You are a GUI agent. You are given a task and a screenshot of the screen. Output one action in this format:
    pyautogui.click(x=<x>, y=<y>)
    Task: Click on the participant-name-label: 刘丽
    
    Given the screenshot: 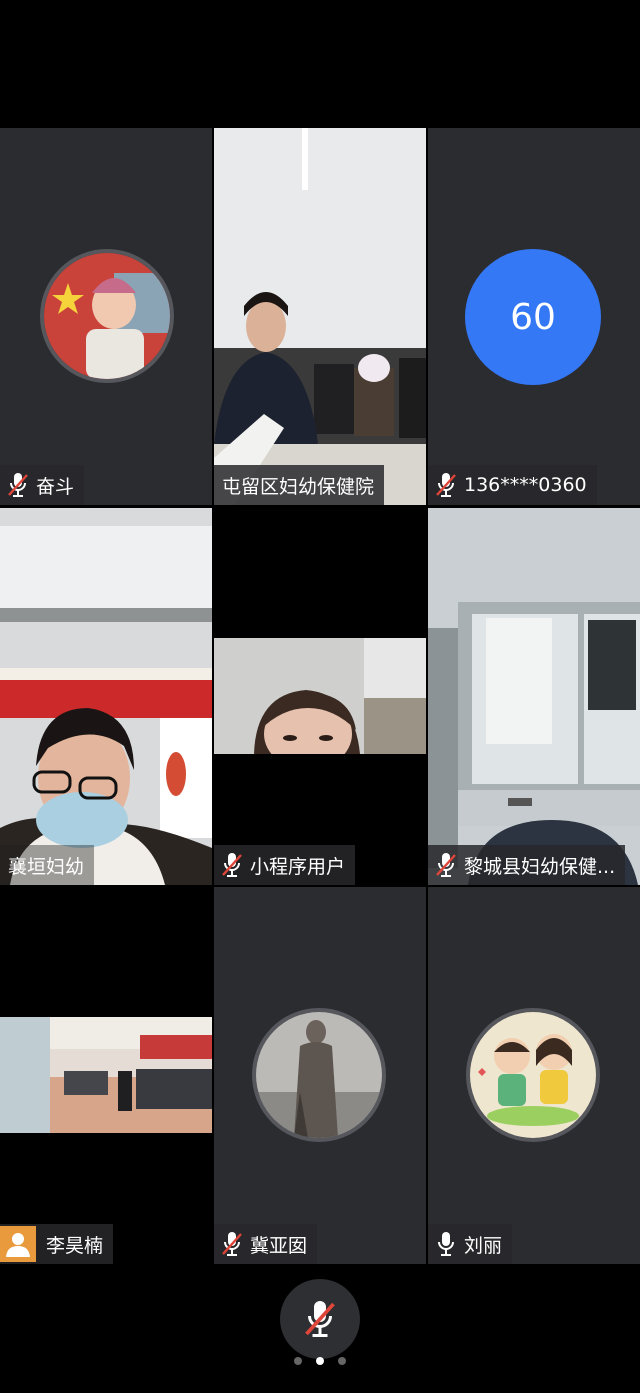 What is the action you would take?
    pyautogui.click(x=470, y=1244)
    